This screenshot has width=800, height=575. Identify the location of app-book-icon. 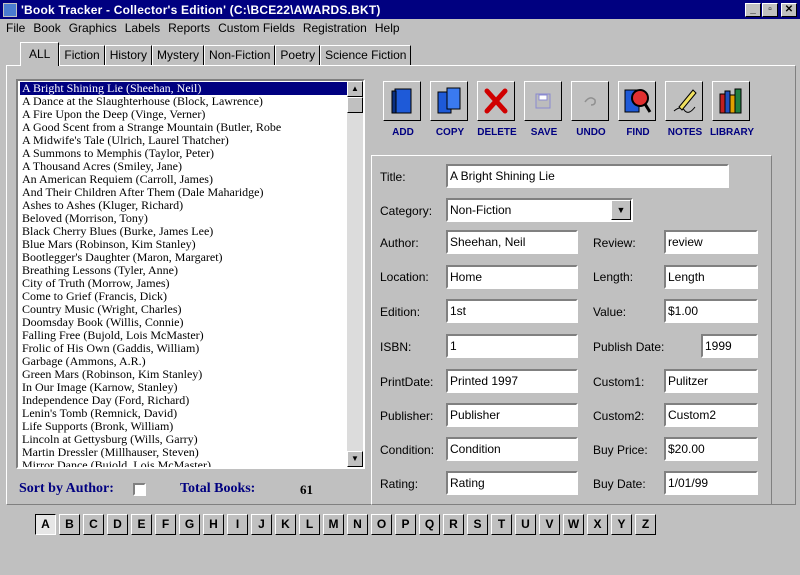
(10, 9).